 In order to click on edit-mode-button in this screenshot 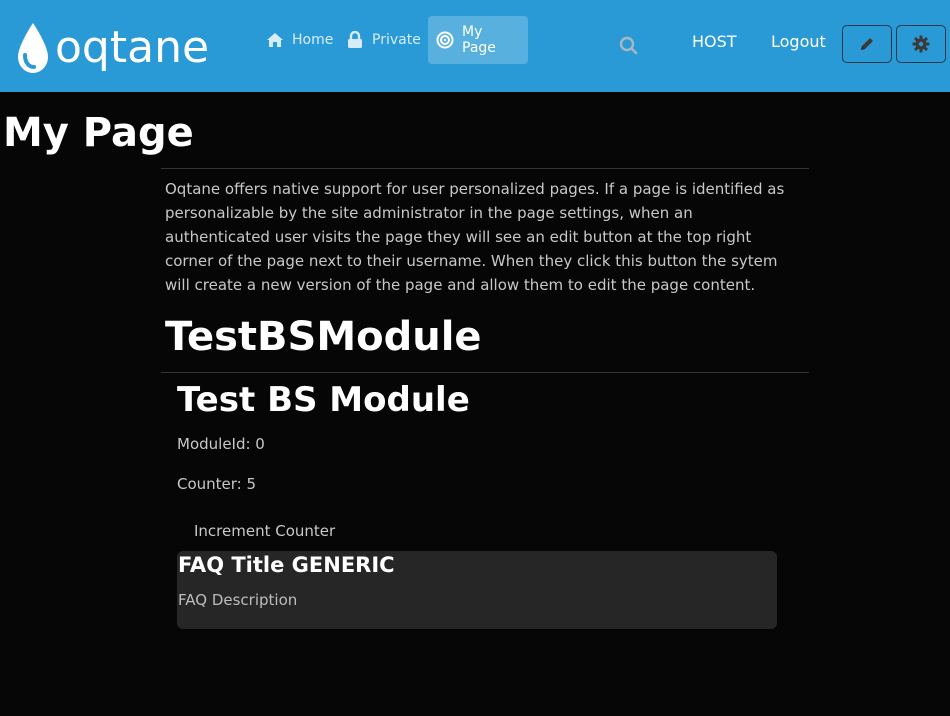, I will do `click(867, 44)`.